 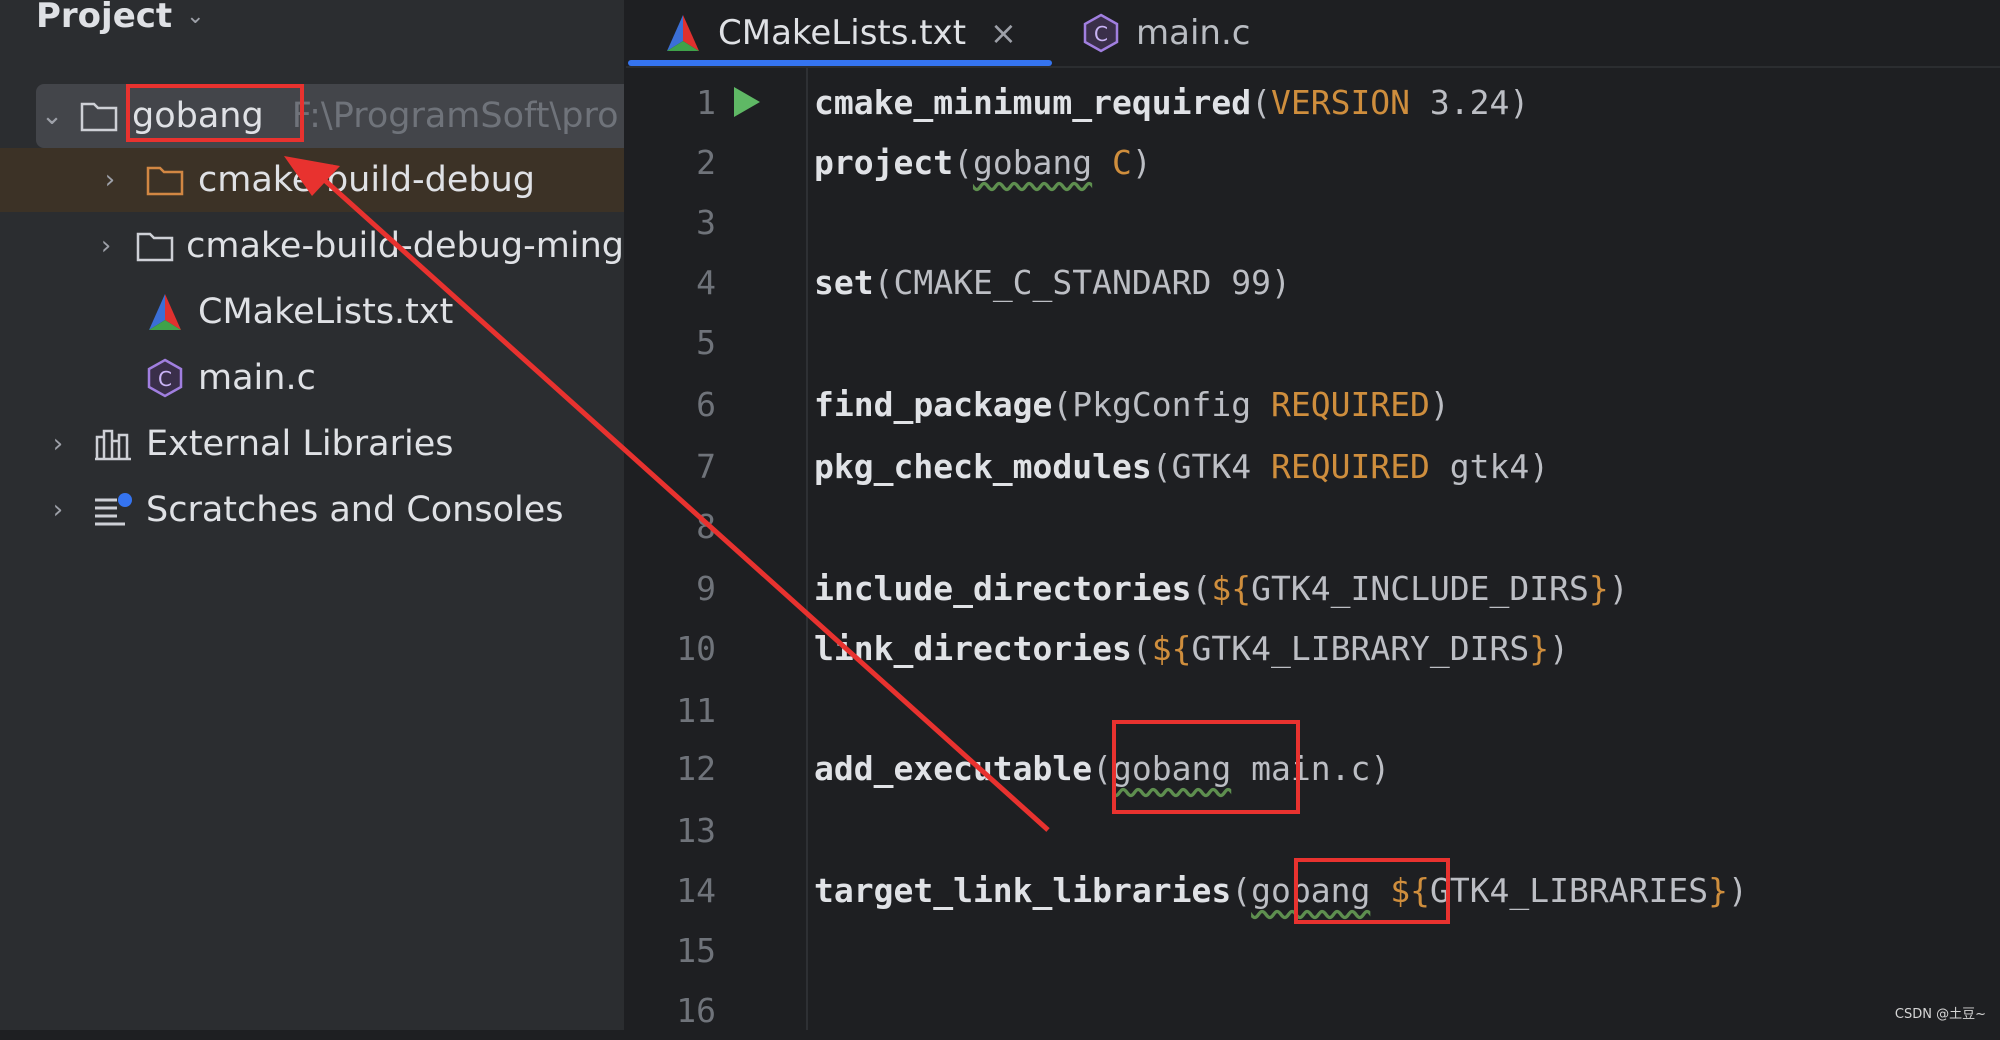 I want to click on line-number: 13, so click(x=696, y=830).